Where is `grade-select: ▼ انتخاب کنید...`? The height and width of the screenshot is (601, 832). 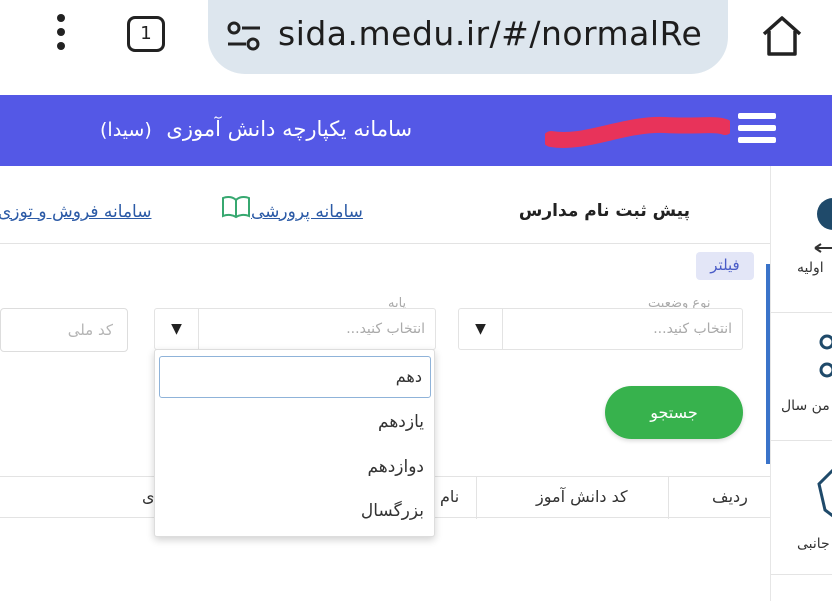 grade-select: ▼ انتخاب کنید... is located at coordinates (295, 329).